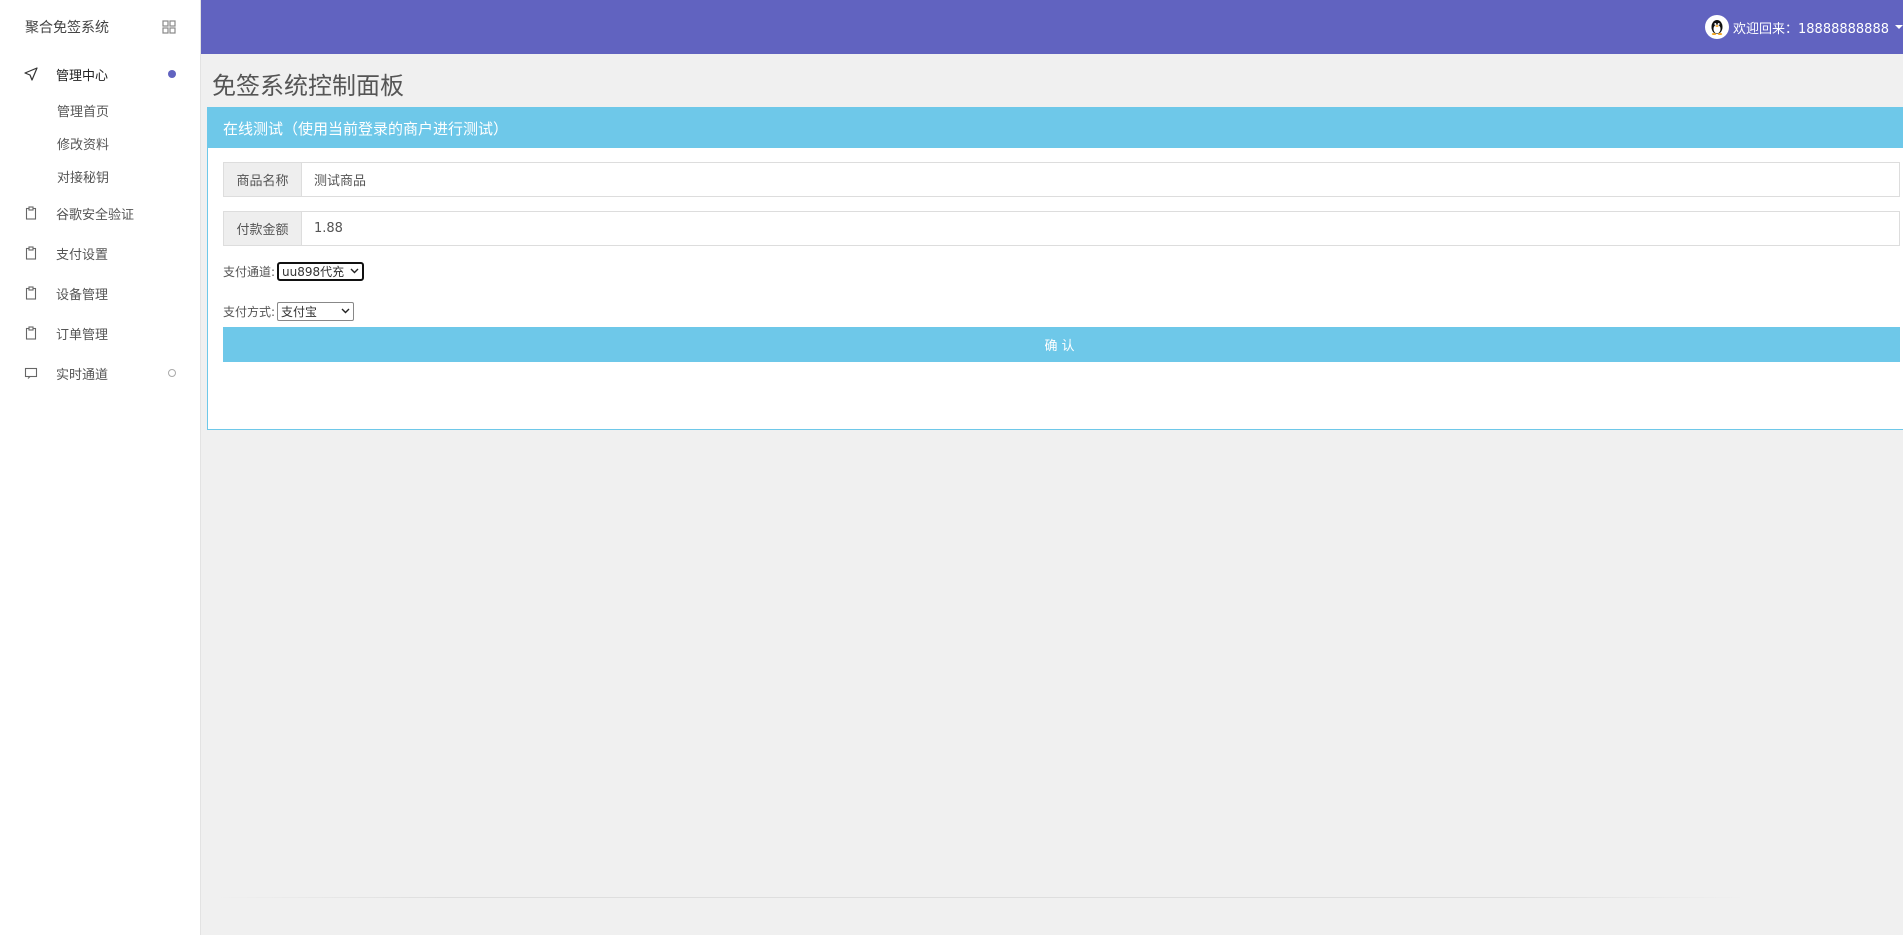  What do you see at coordinates (67, 28) in the screenshot?
I see `brand-name: 聚合免签系统` at bounding box center [67, 28].